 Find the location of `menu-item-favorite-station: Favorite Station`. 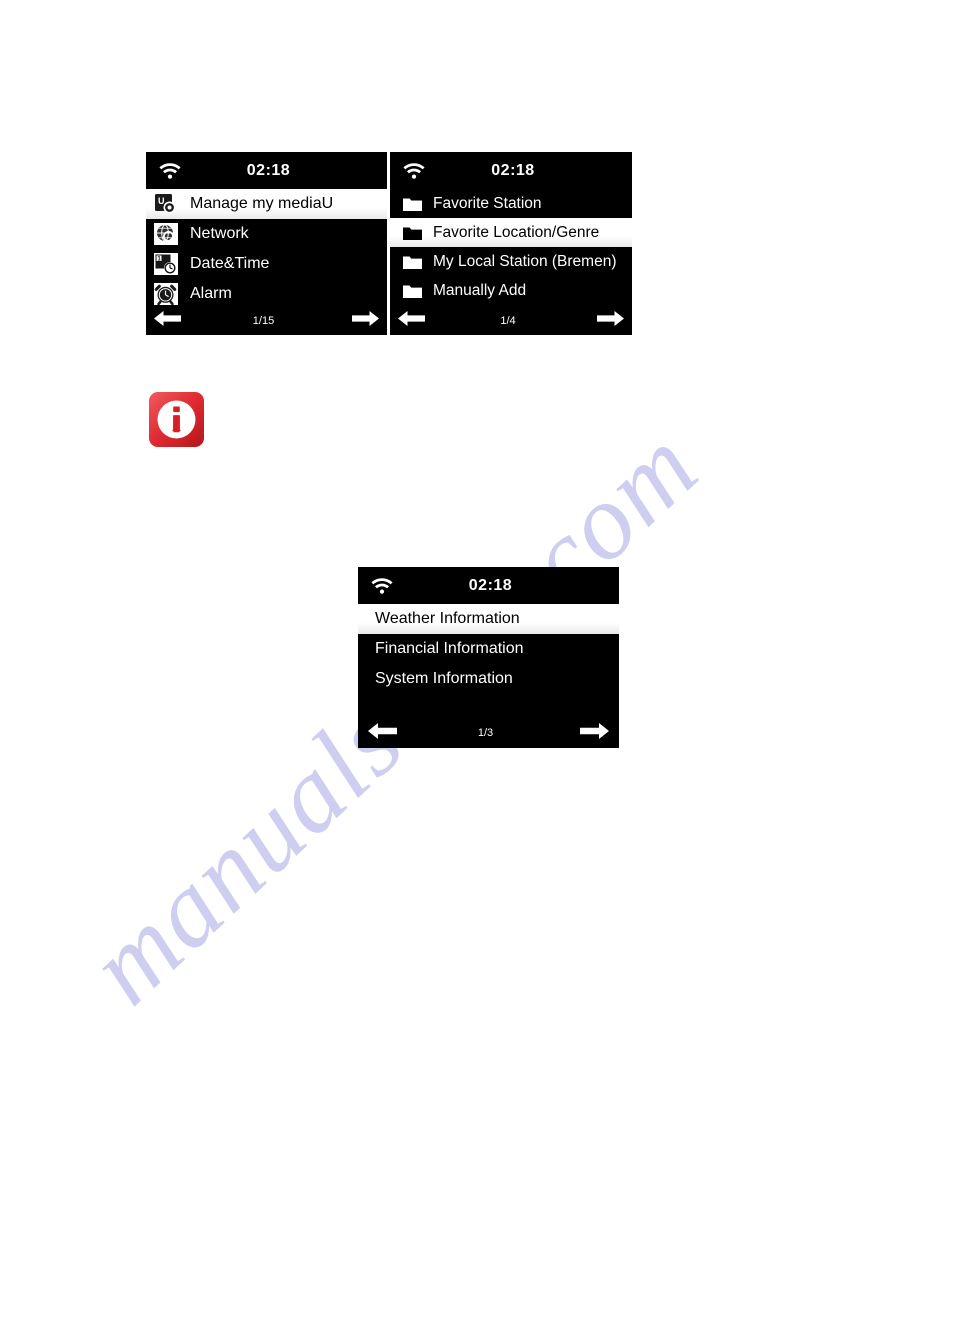

menu-item-favorite-station: Favorite Station is located at coordinates (511, 203).